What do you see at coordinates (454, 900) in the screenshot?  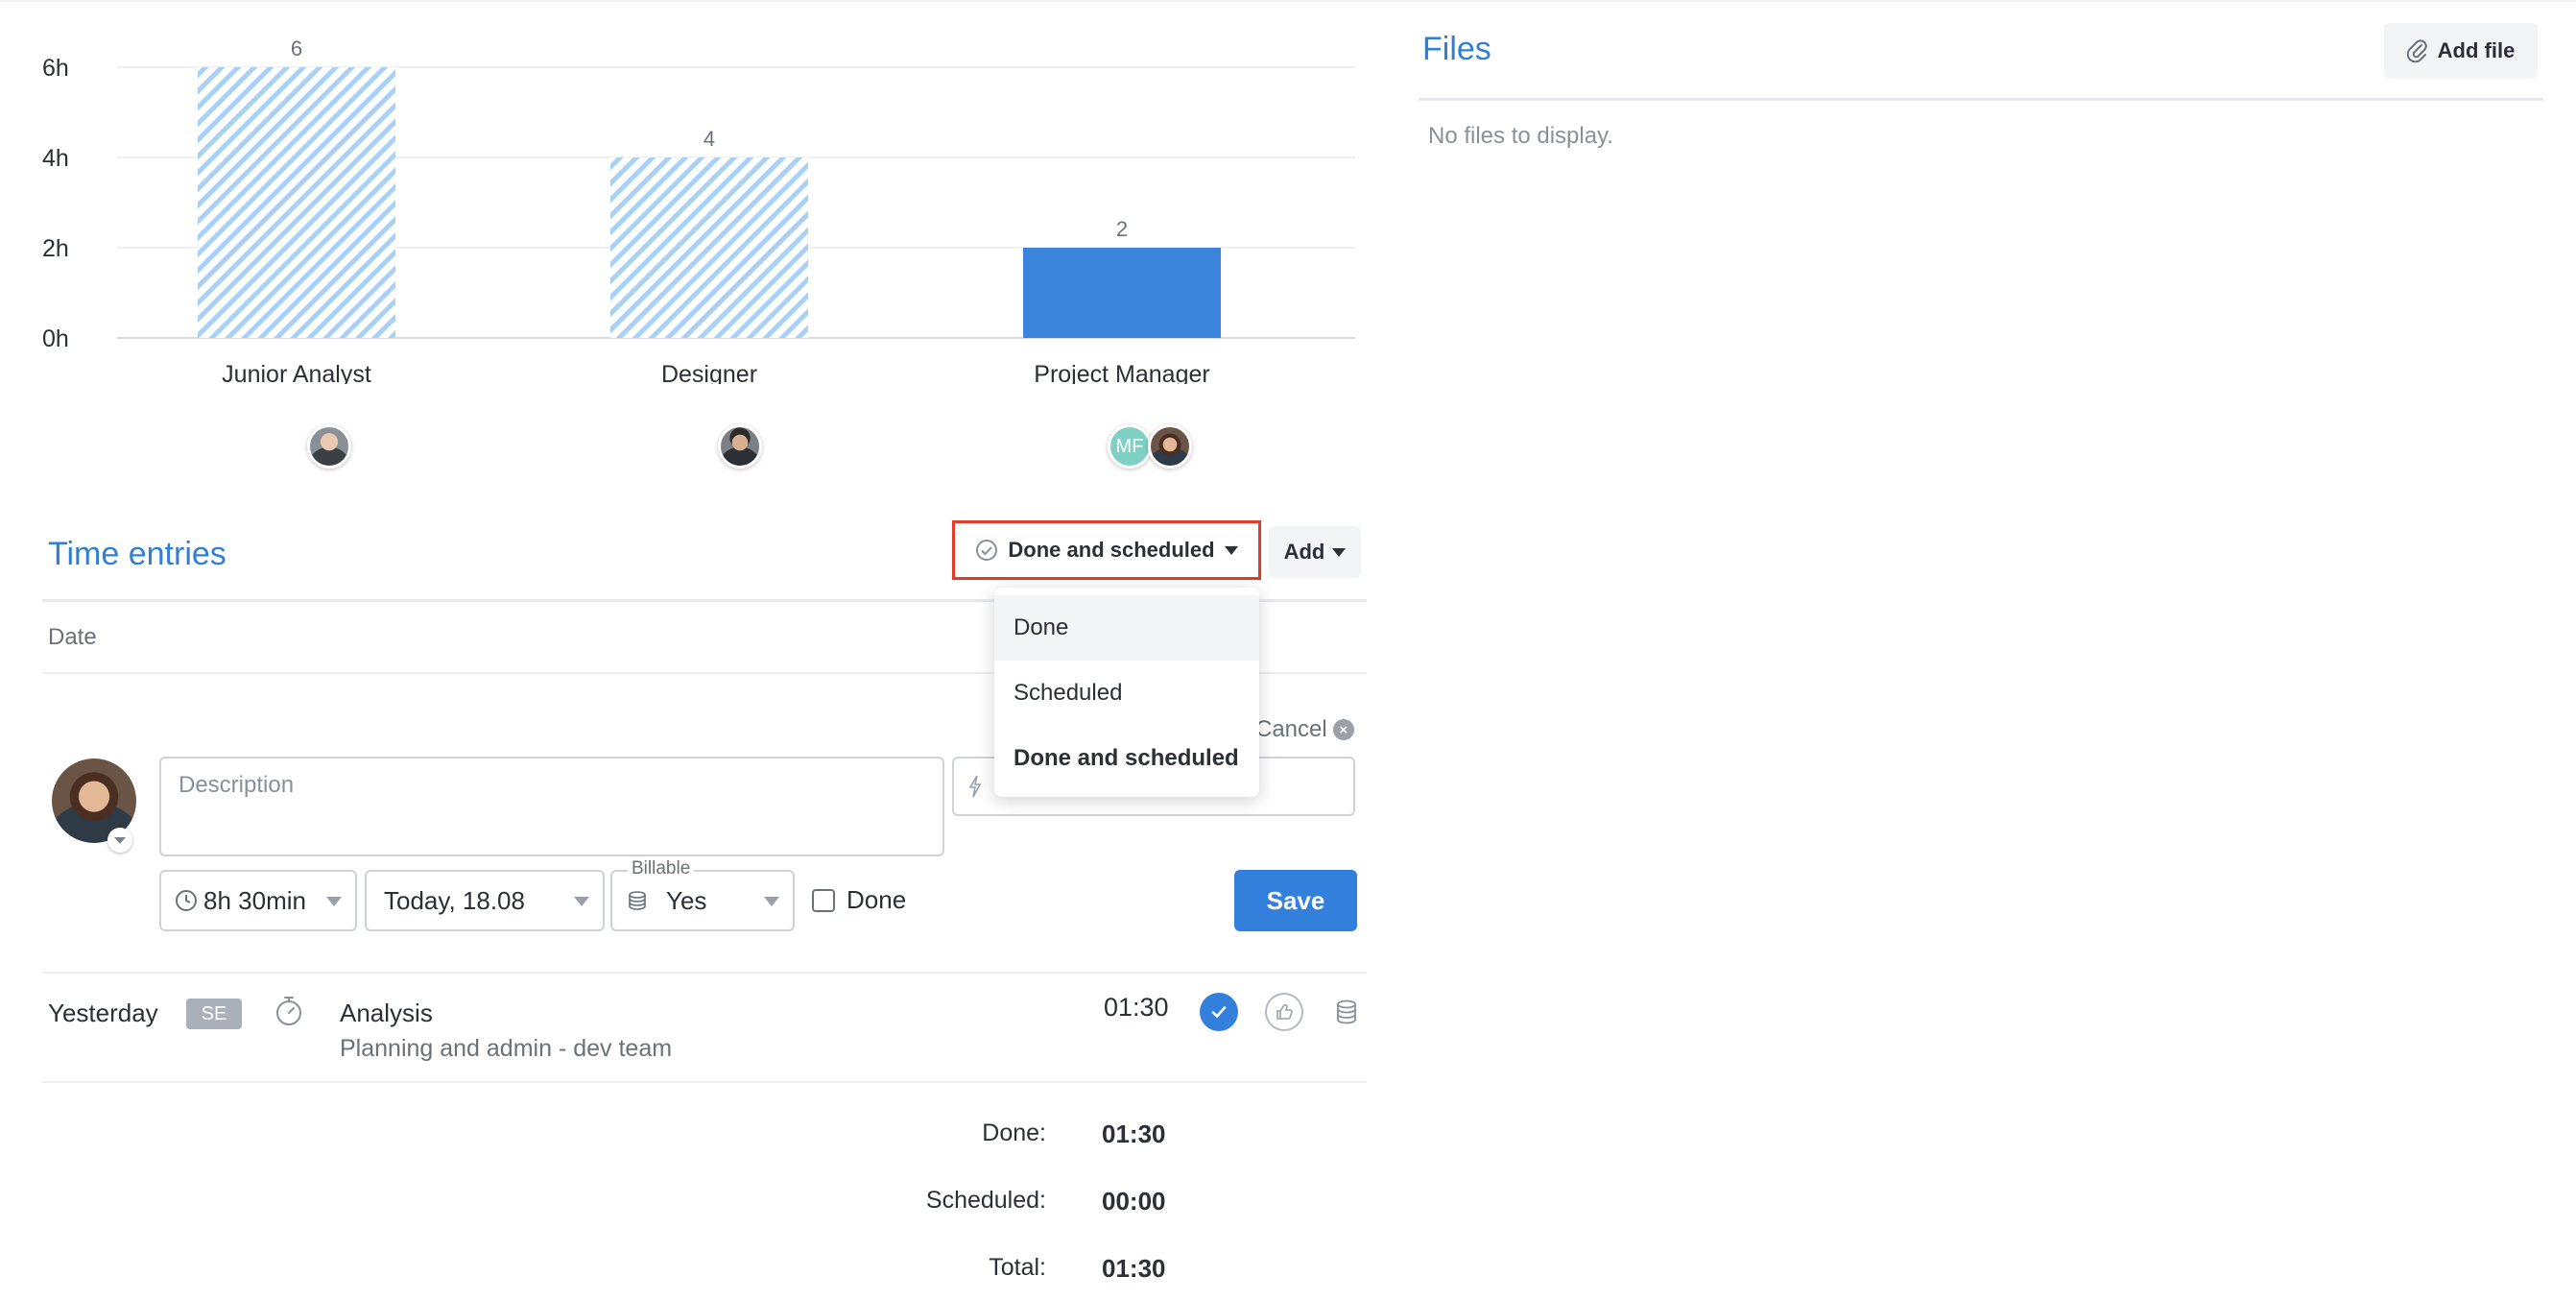 I see `date-value: Today, 18.08` at bounding box center [454, 900].